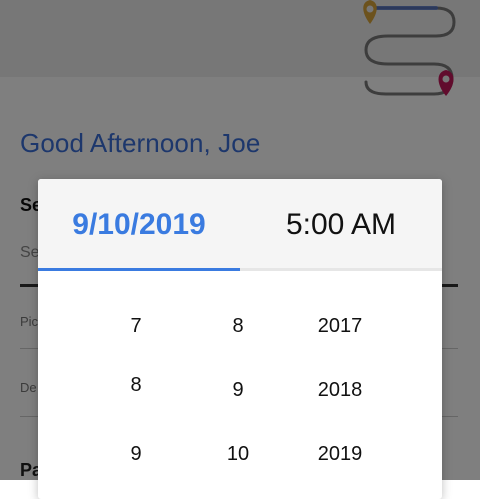 The image size is (480, 499). What do you see at coordinates (340, 390) in the screenshot?
I see `year-item: 2018` at bounding box center [340, 390].